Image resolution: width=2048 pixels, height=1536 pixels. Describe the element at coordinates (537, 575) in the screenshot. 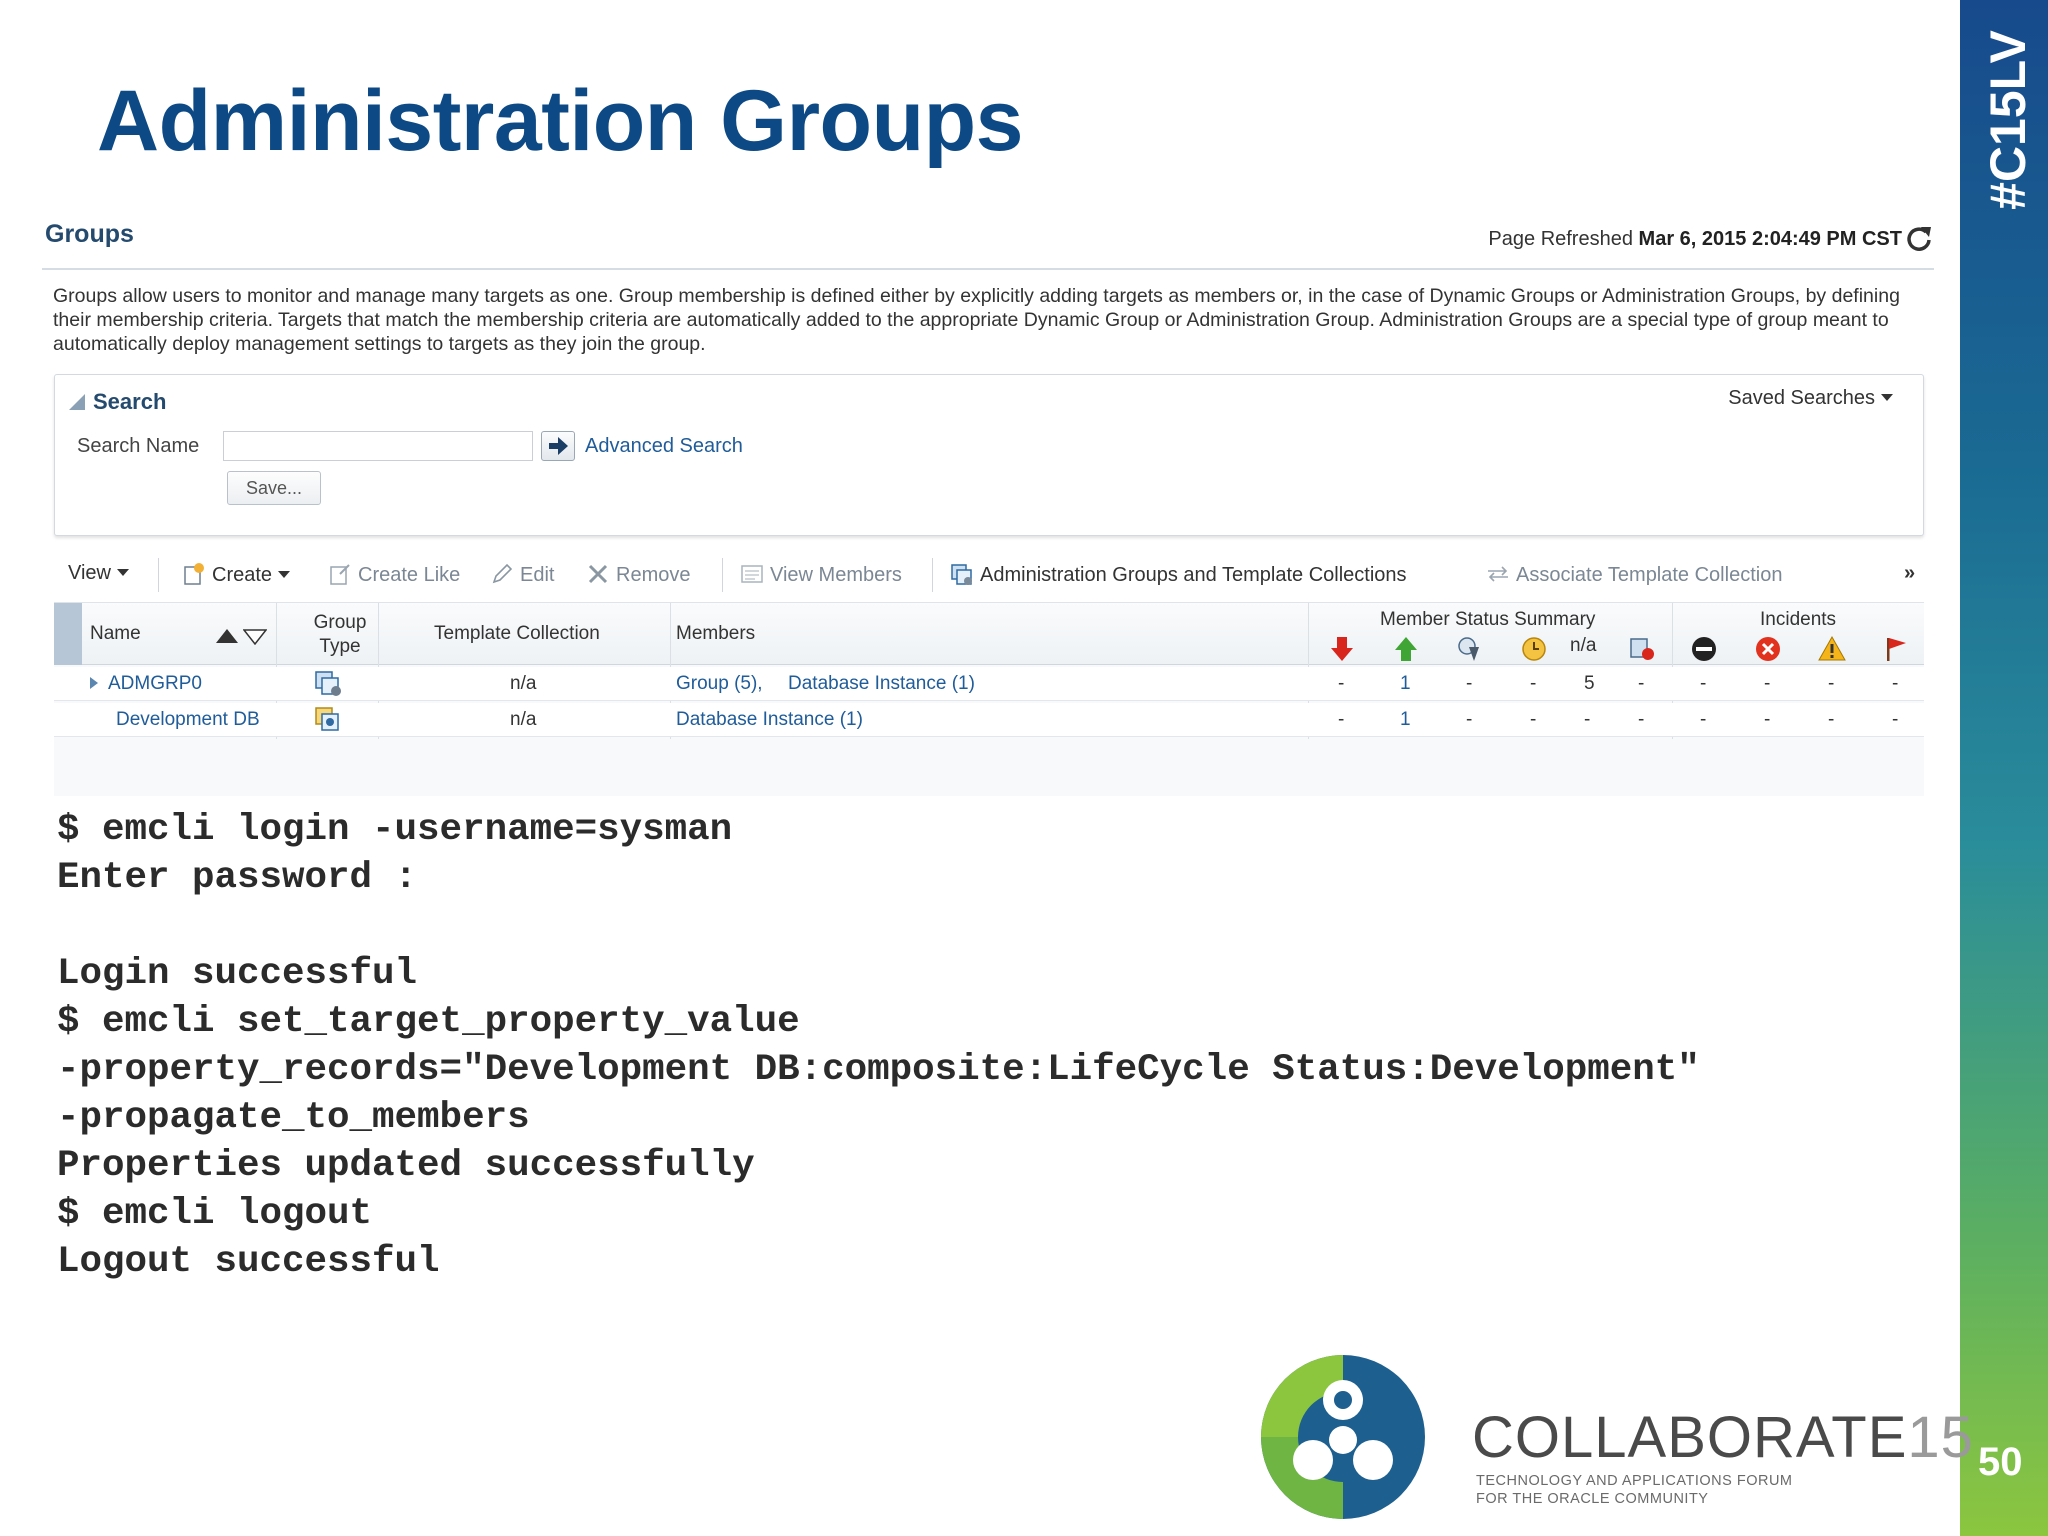

I see `edit-label: Edit` at that location.